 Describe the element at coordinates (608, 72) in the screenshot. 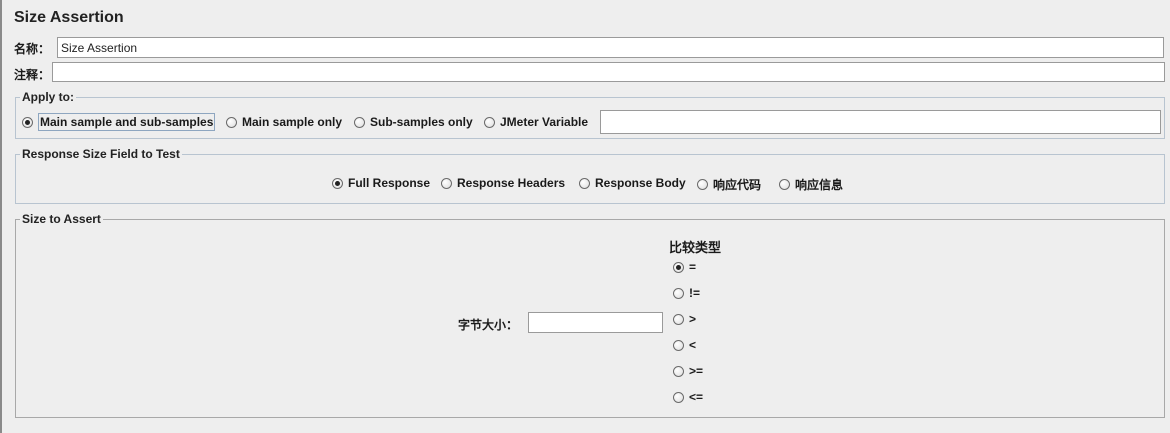

I see `comment-field` at that location.